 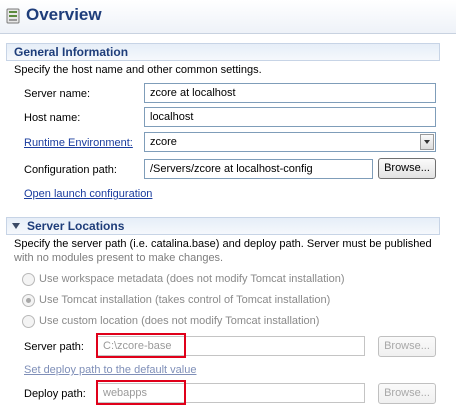 I want to click on server-name-input: zcore at localhost, so click(x=290, y=93).